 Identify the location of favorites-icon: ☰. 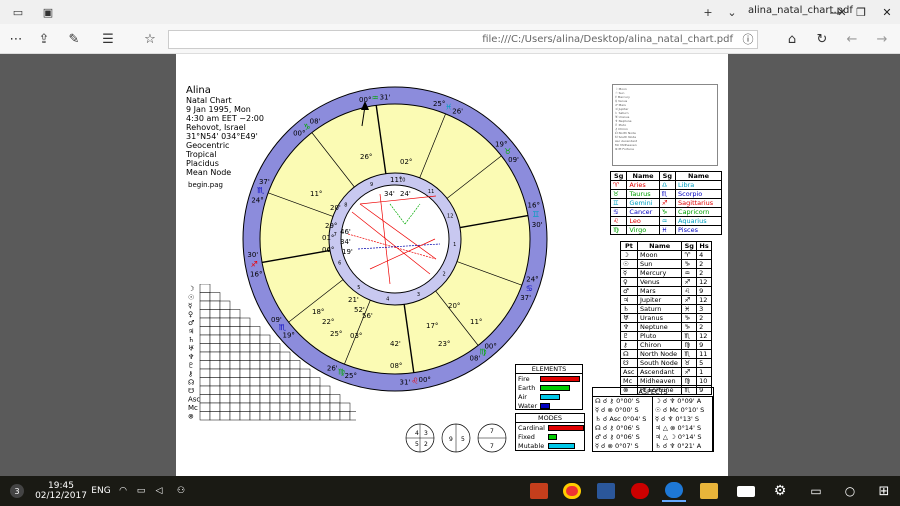
(108, 39).